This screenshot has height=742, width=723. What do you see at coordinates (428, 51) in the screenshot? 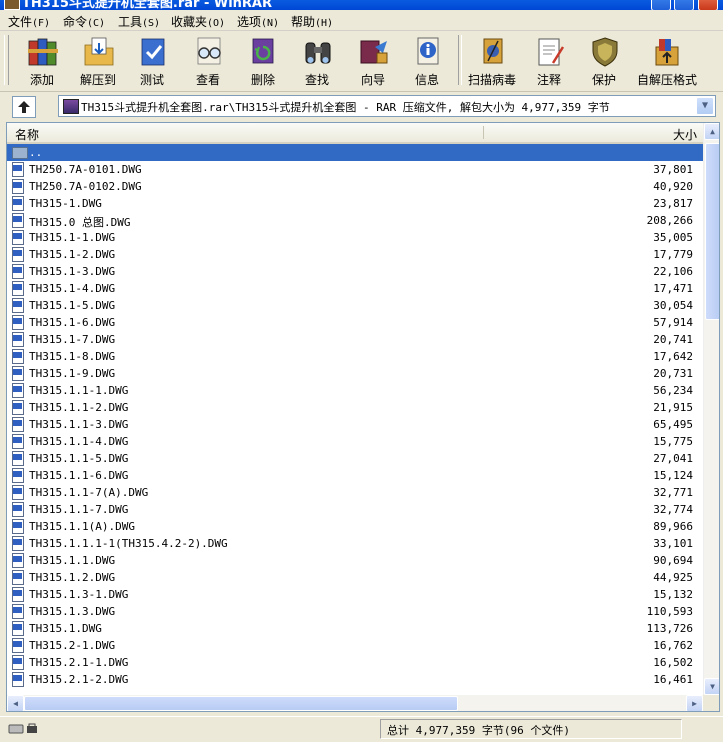
I see `info-icon` at bounding box center [428, 51].